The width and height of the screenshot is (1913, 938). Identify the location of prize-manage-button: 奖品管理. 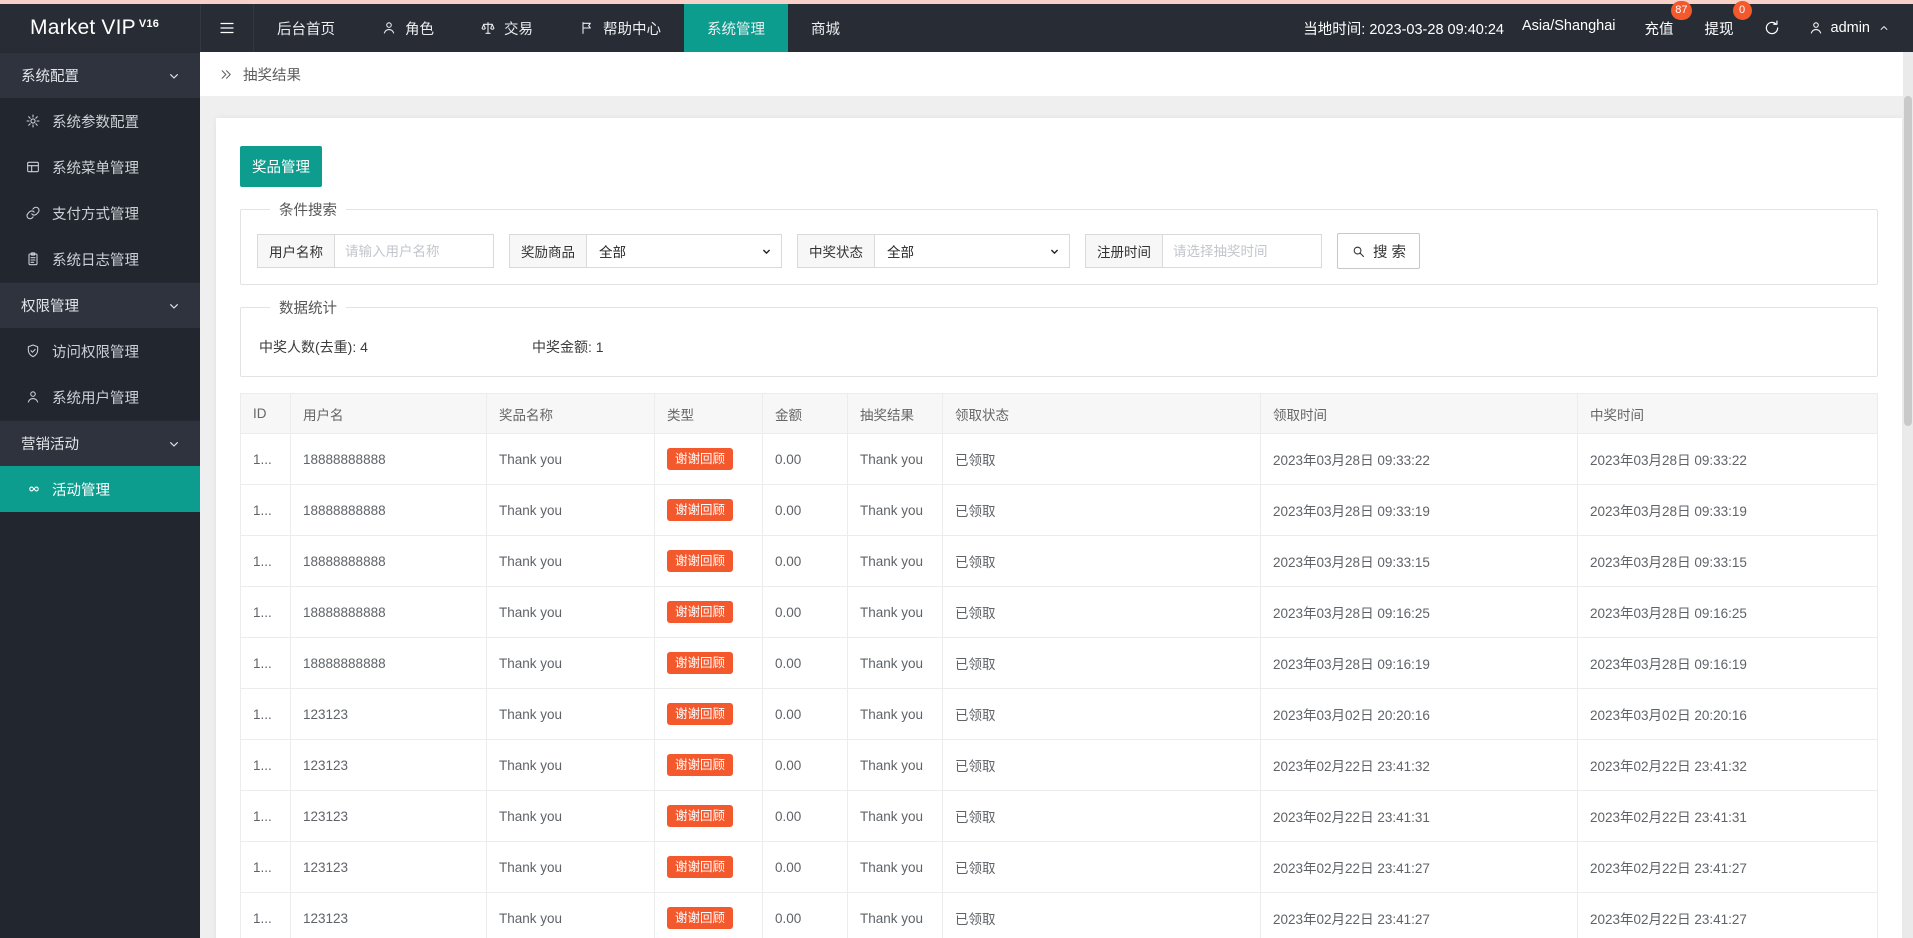
(281, 166).